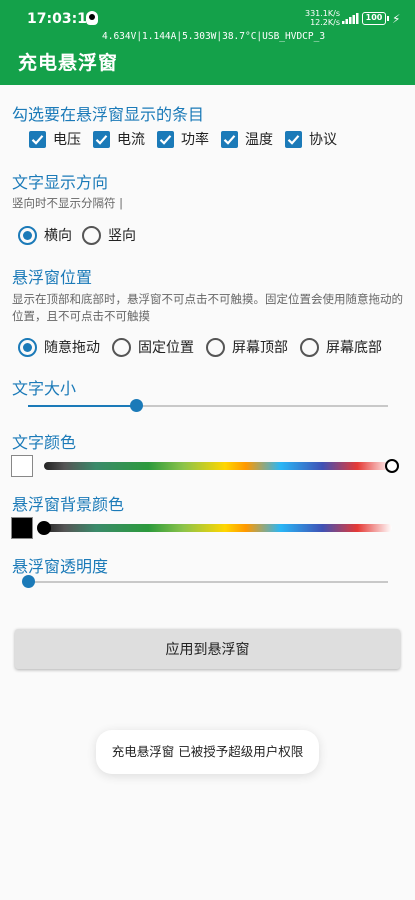 This screenshot has width=415, height=900. Describe the element at coordinates (58, 236) in the screenshot. I see `radio-label: 横向` at that location.